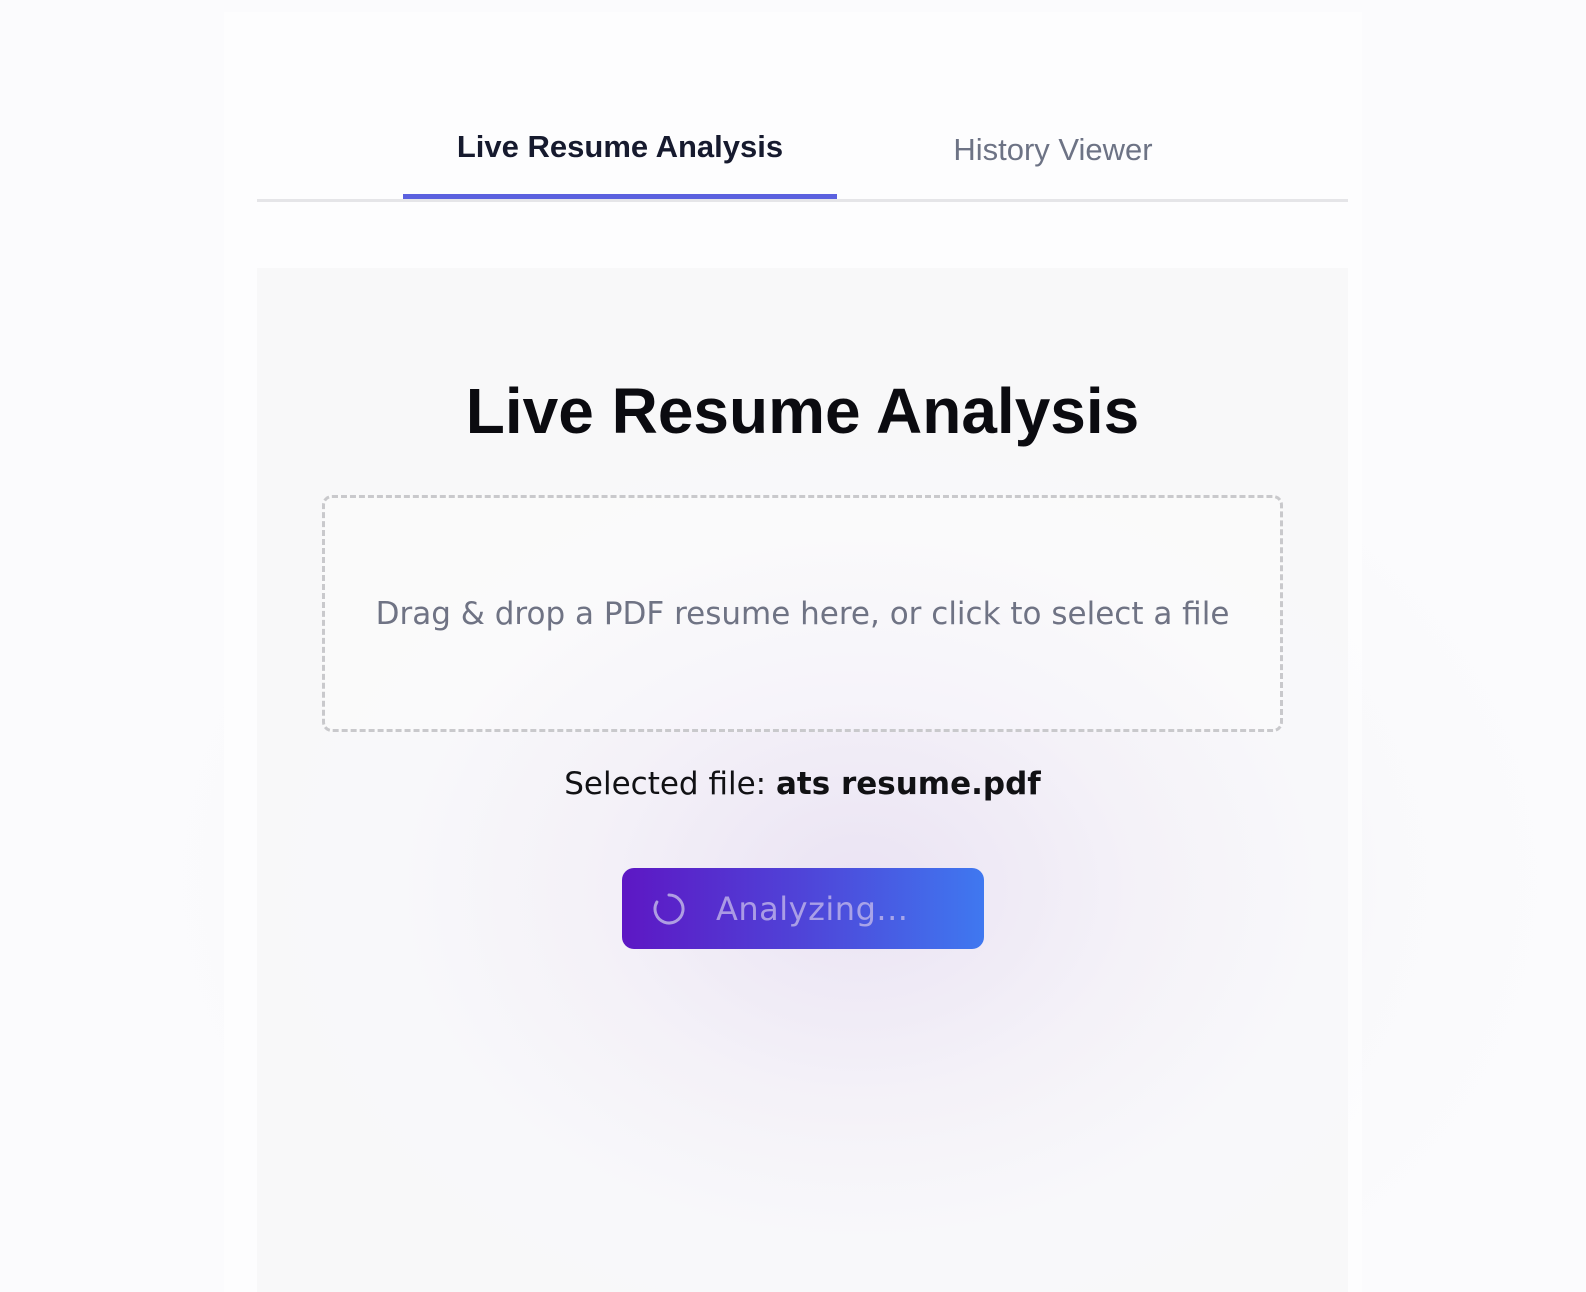 Image resolution: width=1586 pixels, height=1292 pixels. Describe the element at coordinates (620, 149) in the screenshot. I see `tab-live-resume-analysis: Live Resume Analysis` at that location.